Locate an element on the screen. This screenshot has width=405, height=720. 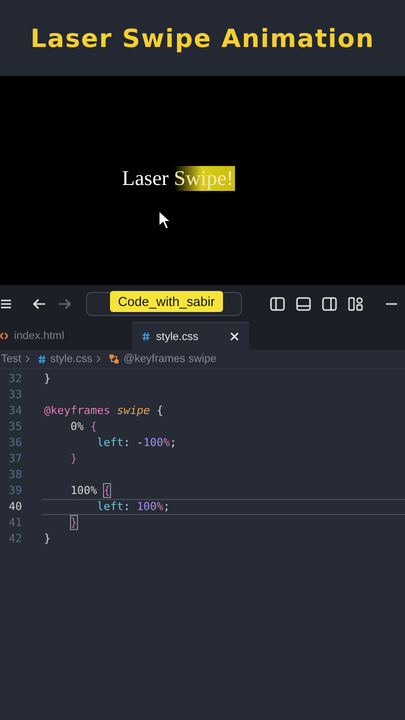
line-number: 35 is located at coordinates (15, 426).